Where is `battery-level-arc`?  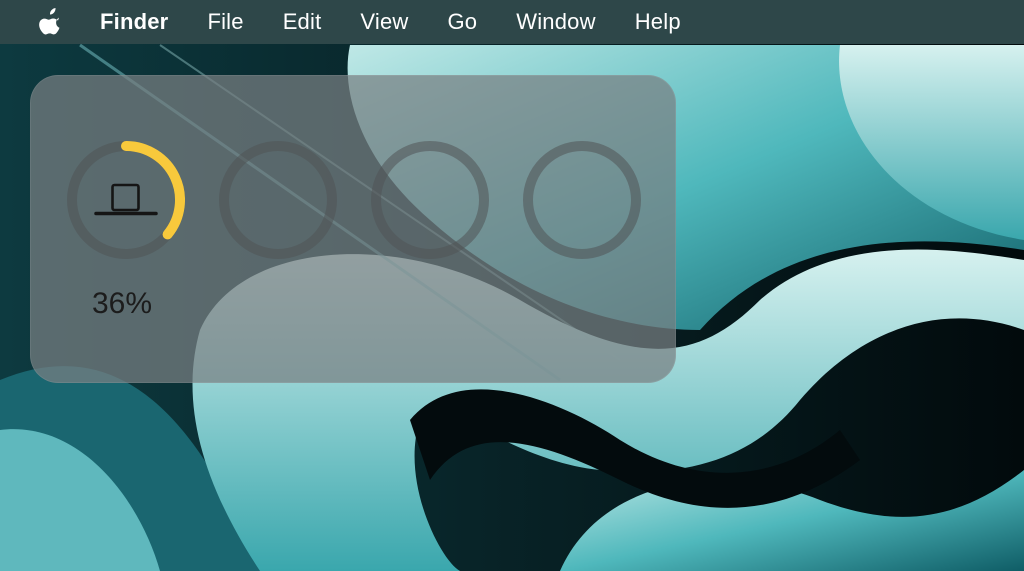 battery-level-arc is located at coordinates (153, 190).